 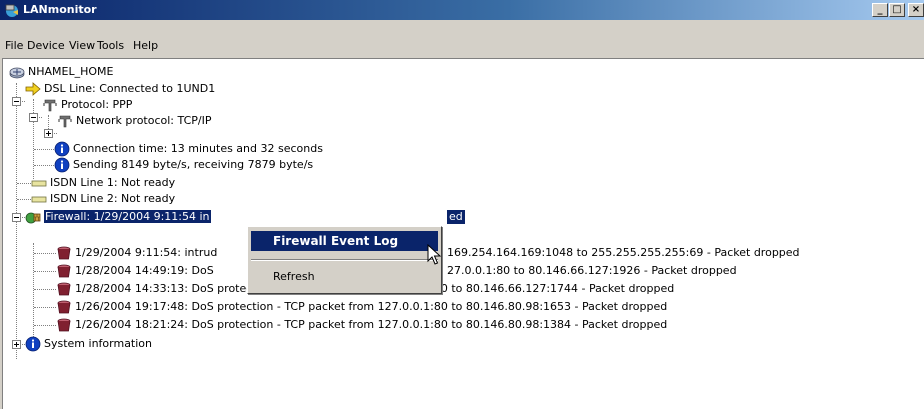 What do you see at coordinates (33, 218) in the screenshot?
I see `firewall-icon` at bounding box center [33, 218].